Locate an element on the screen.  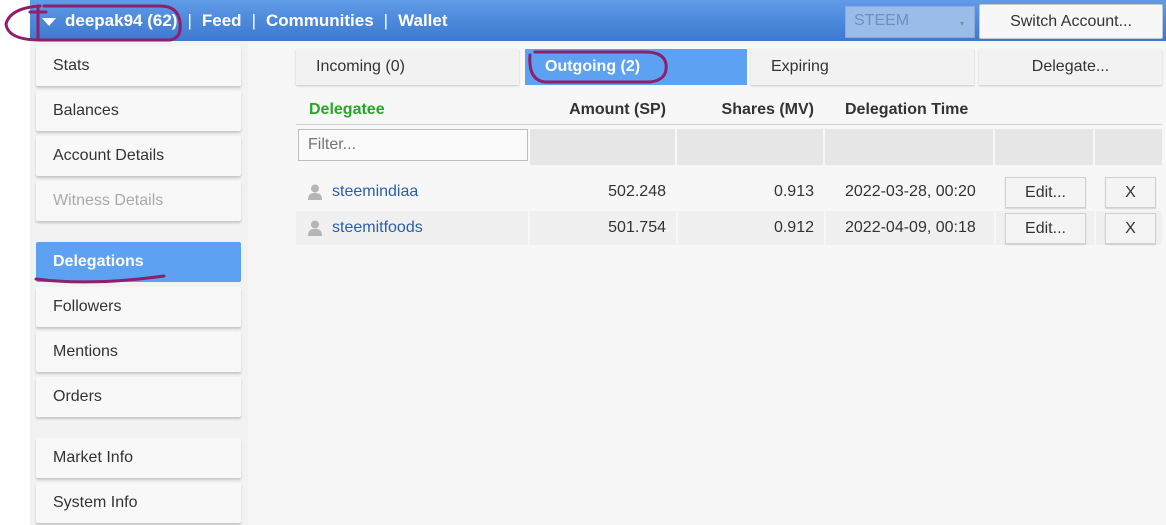
account-name: deepak94 (62) is located at coordinates (121, 21).